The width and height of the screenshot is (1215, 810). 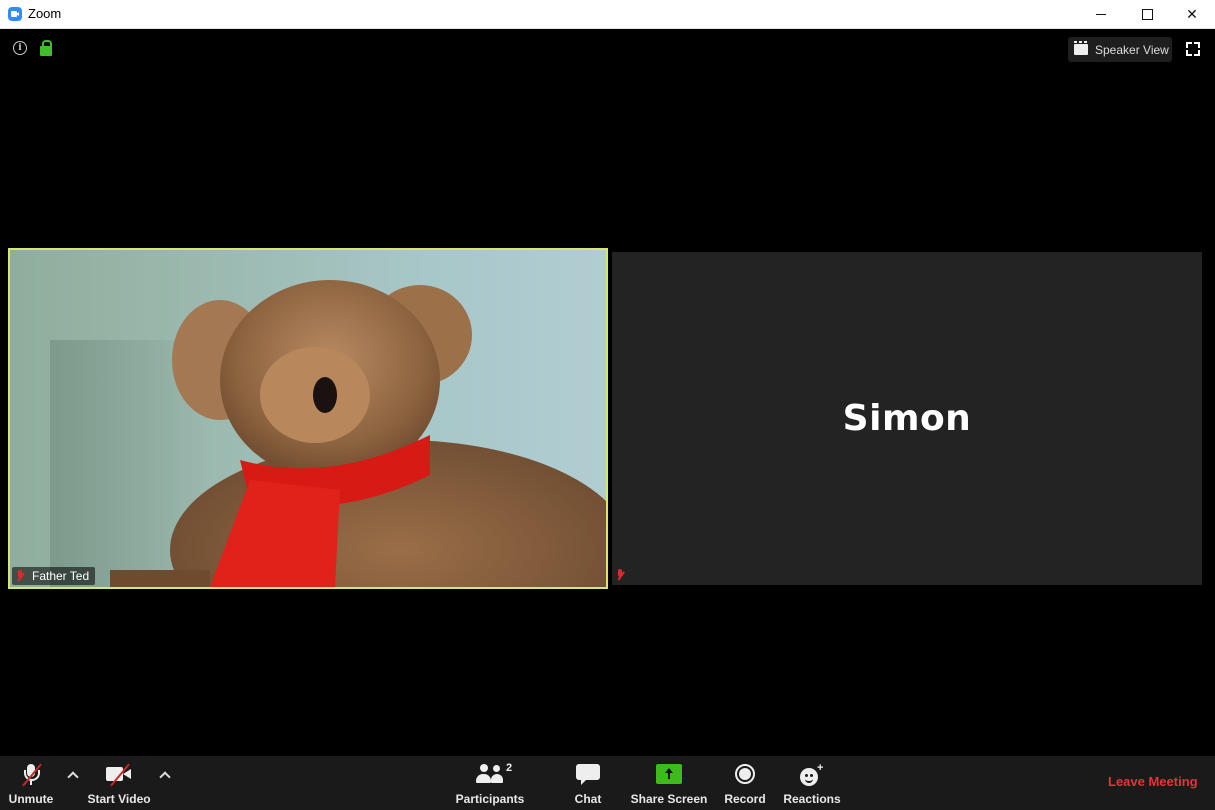 What do you see at coordinates (31, 775) in the screenshot?
I see `microphone-muted-icon` at bounding box center [31, 775].